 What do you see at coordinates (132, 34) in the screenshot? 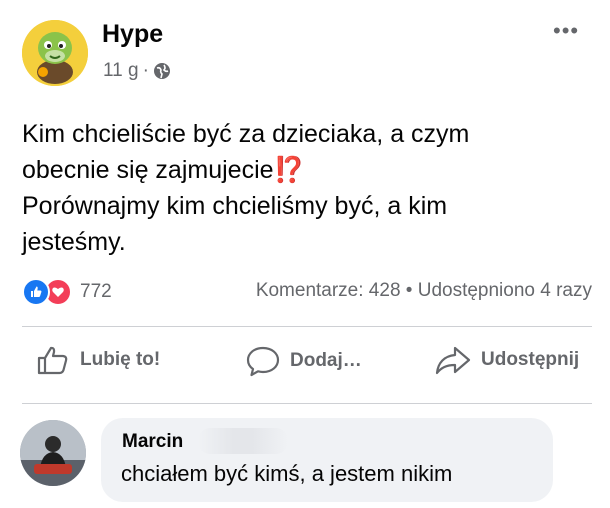
I see `post-author: Hype` at bounding box center [132, 34].